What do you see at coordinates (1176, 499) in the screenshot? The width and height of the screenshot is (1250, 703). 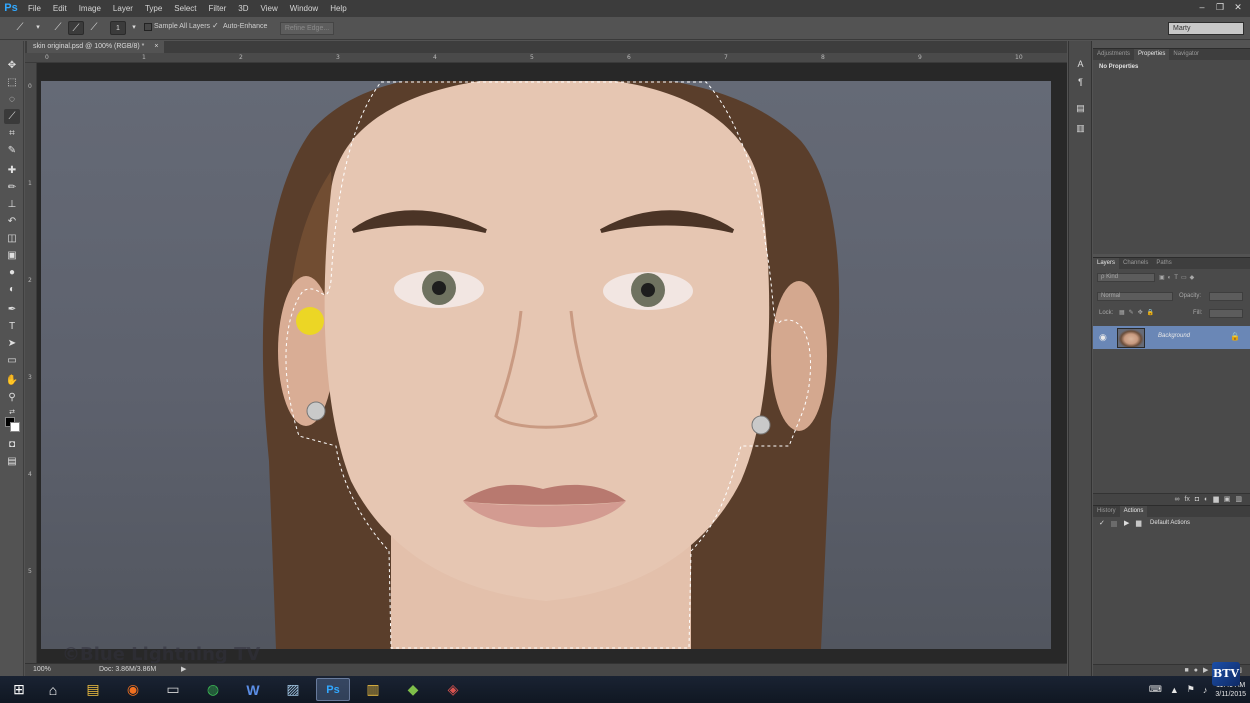 I see `link-layers-icon: ∞` at bounding box center [1176, 499].